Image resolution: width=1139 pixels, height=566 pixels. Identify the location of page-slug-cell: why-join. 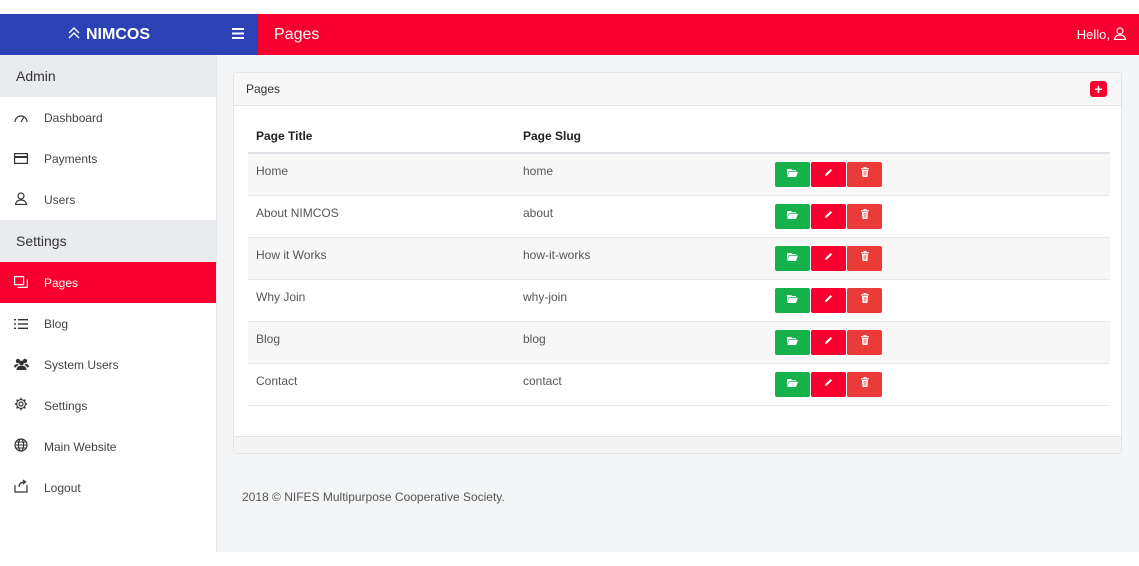
(641, 300).